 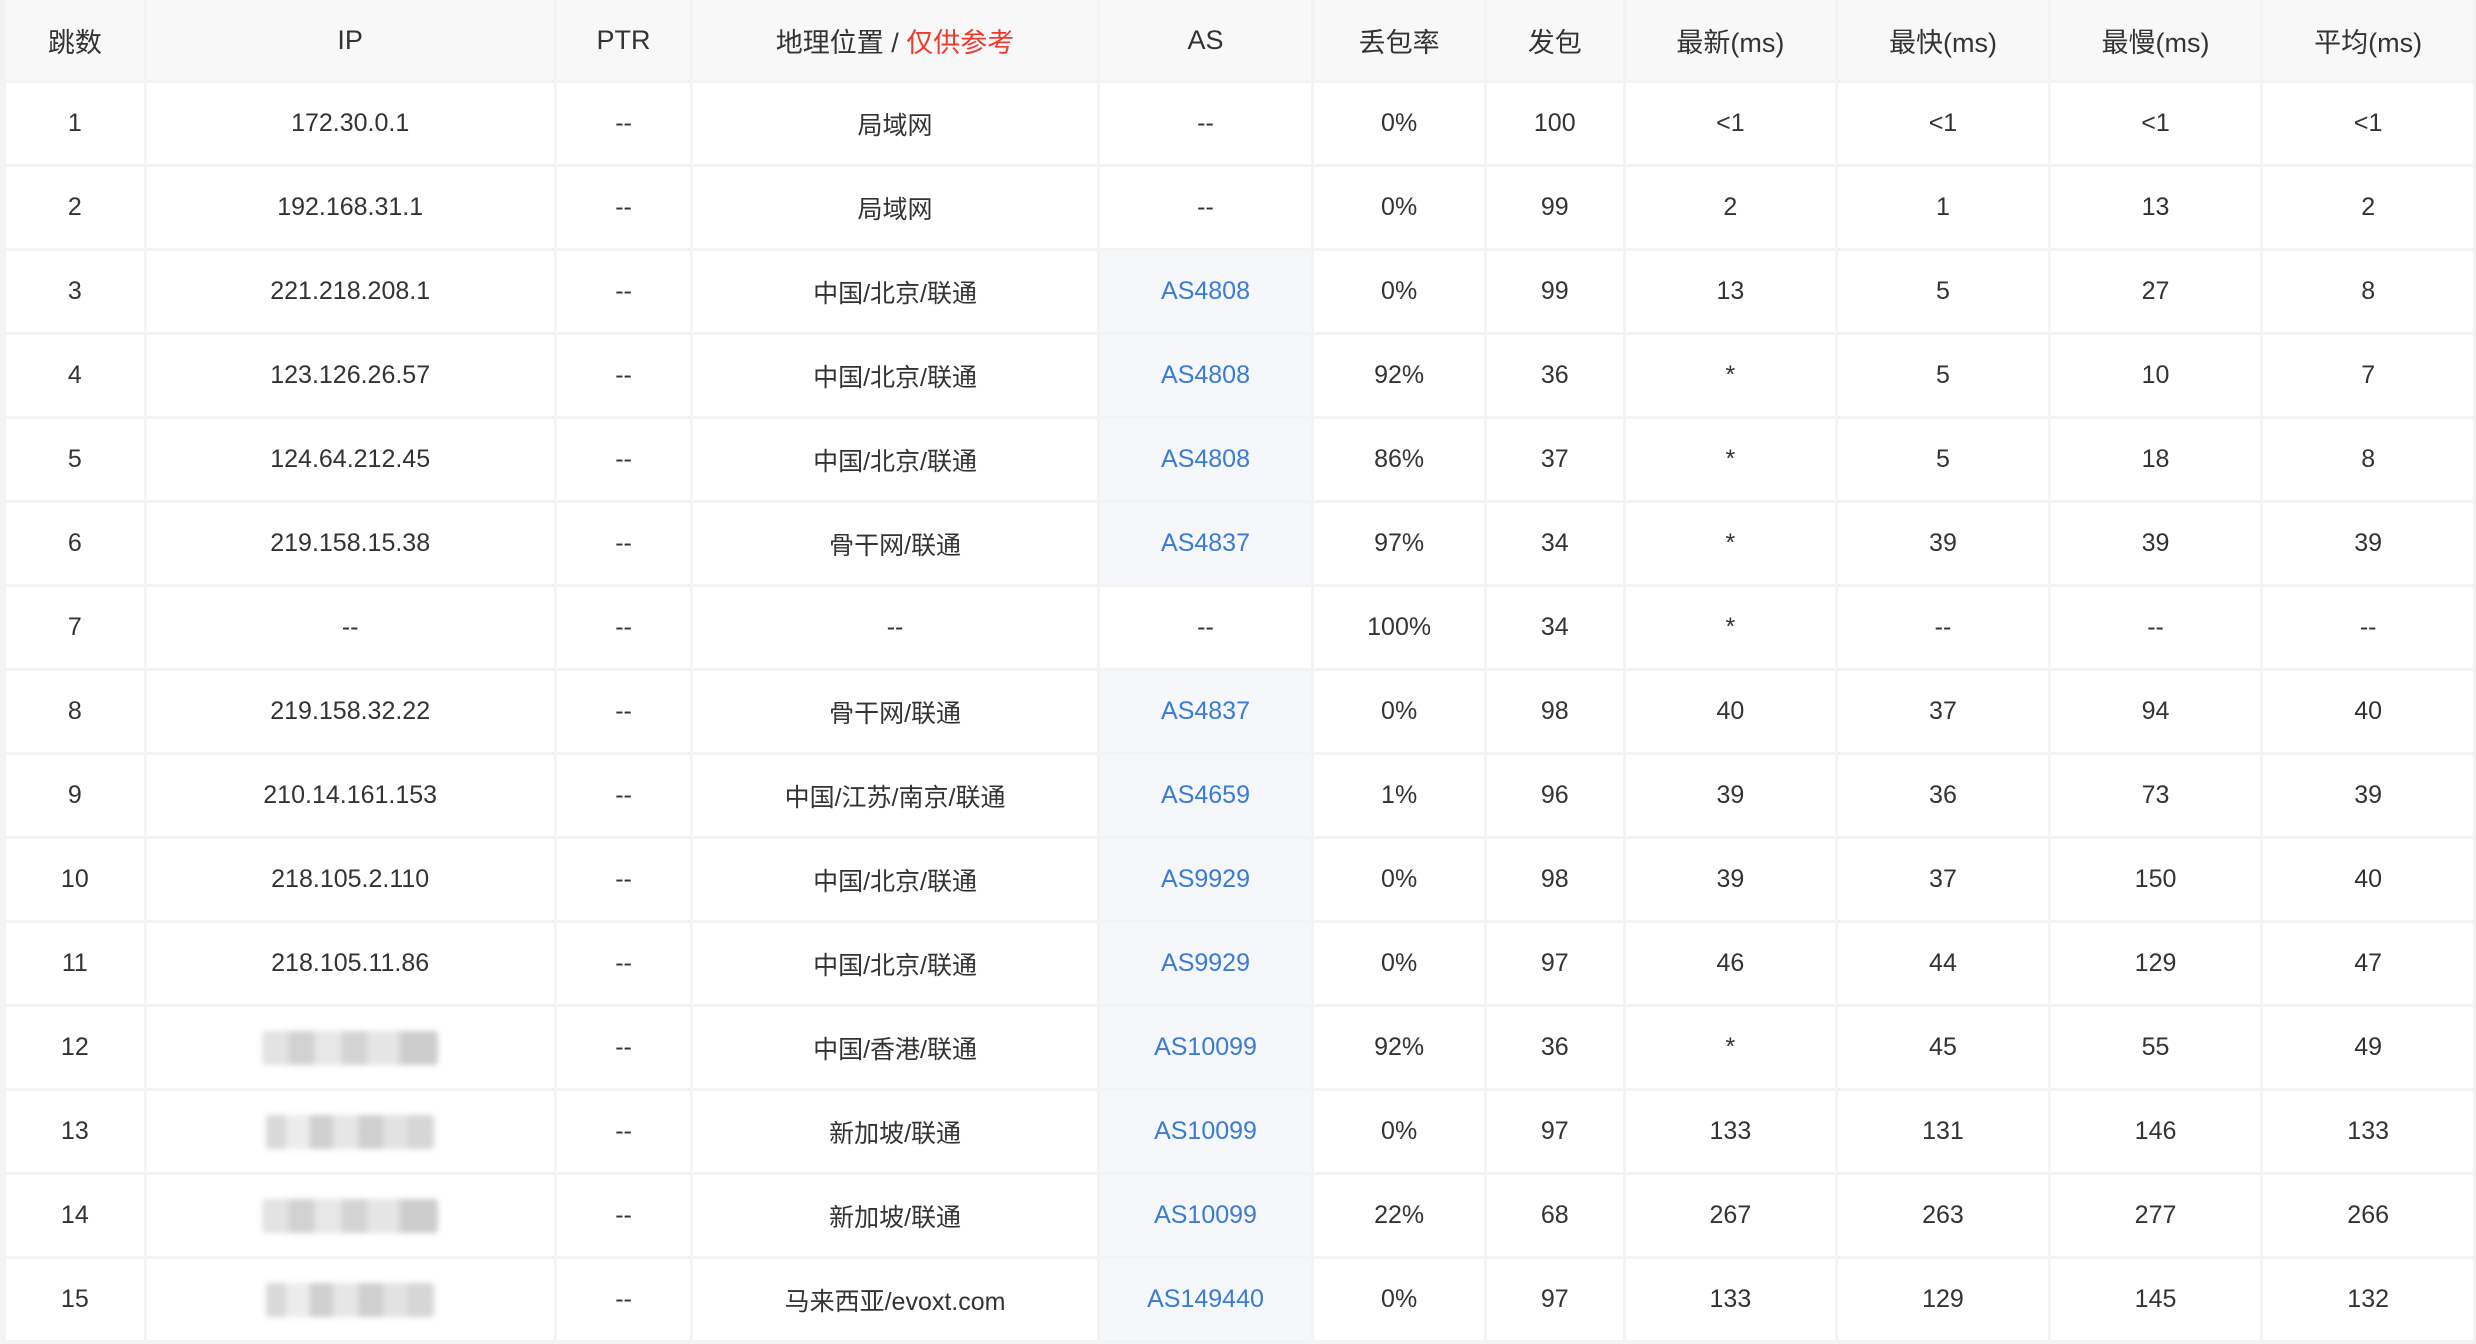 What do you see at coordinates (1943, 40) in the screenshot?
I see `header-best: 最快(ms)` at bounding box center [1943, 40].